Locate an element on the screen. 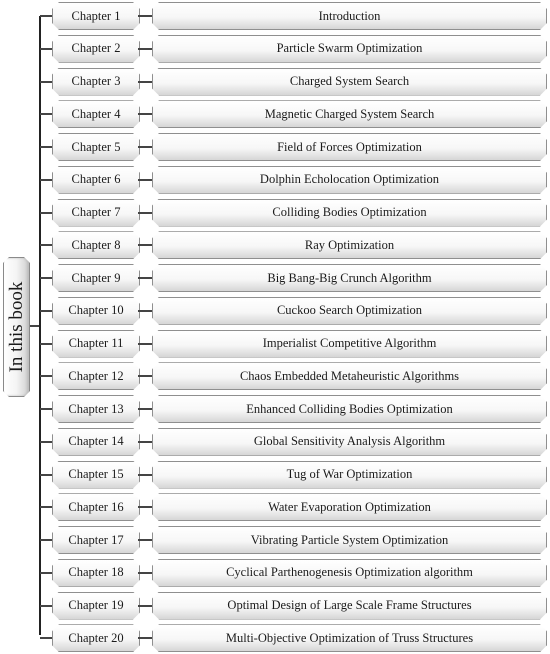 The height and width of the screenshot is (654, 550). chapter-number-box: Chapter 2 is located at coordinates (96, 49).